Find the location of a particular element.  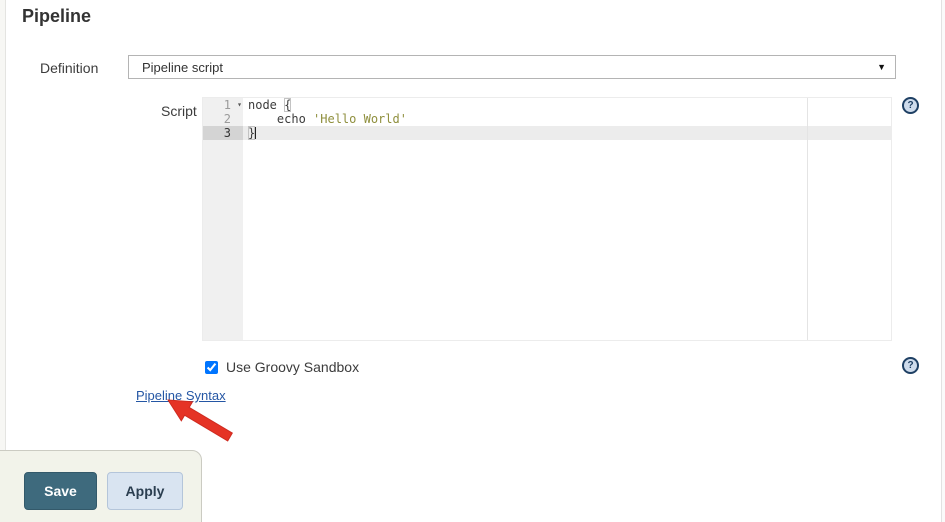

pipeline-syntax-link: Pipeline Syntax is located at coordinates (181, 395).